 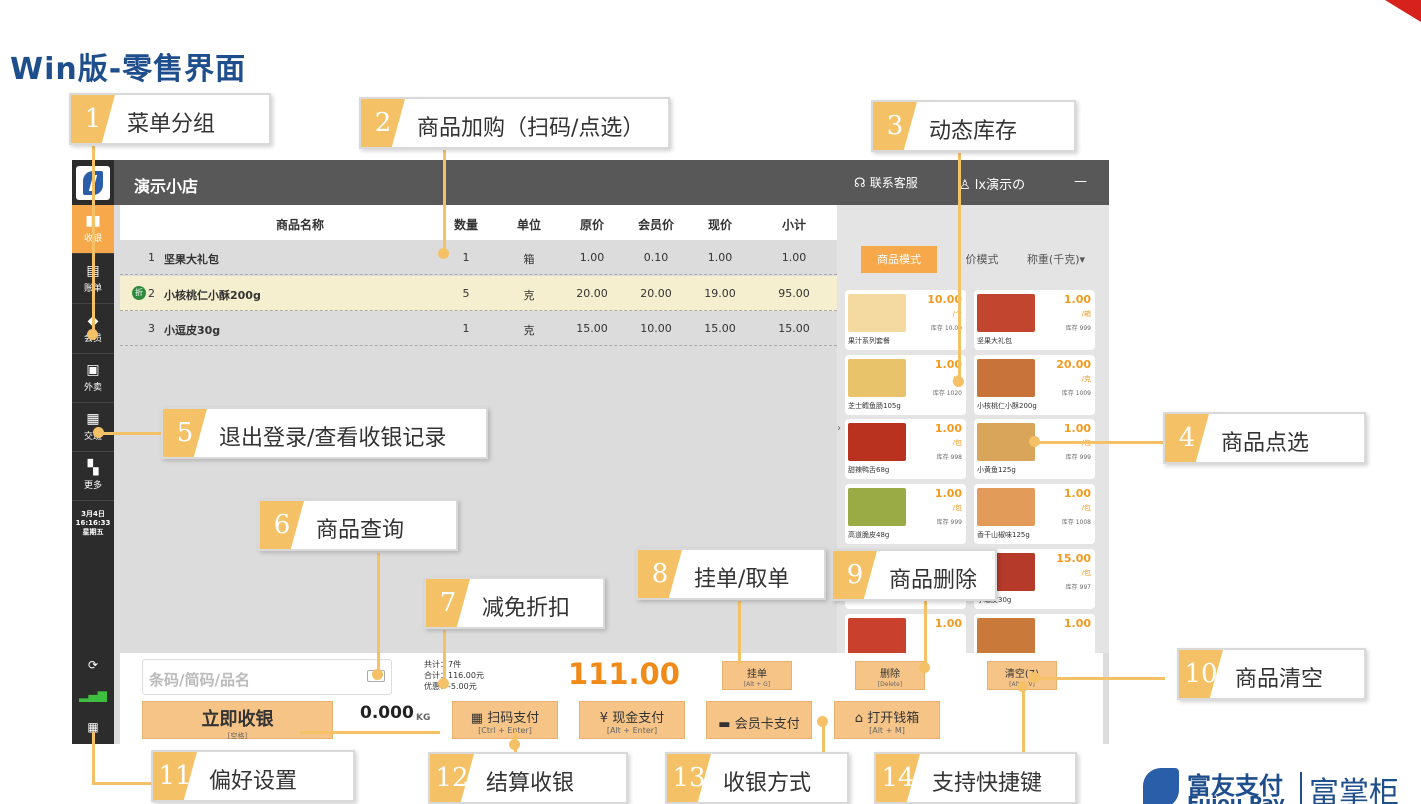 What do you see at coordinates (899, 259) in the screenshot?
I see `tab-goods-mode: 商品模式` at bounding box center [899, 259].